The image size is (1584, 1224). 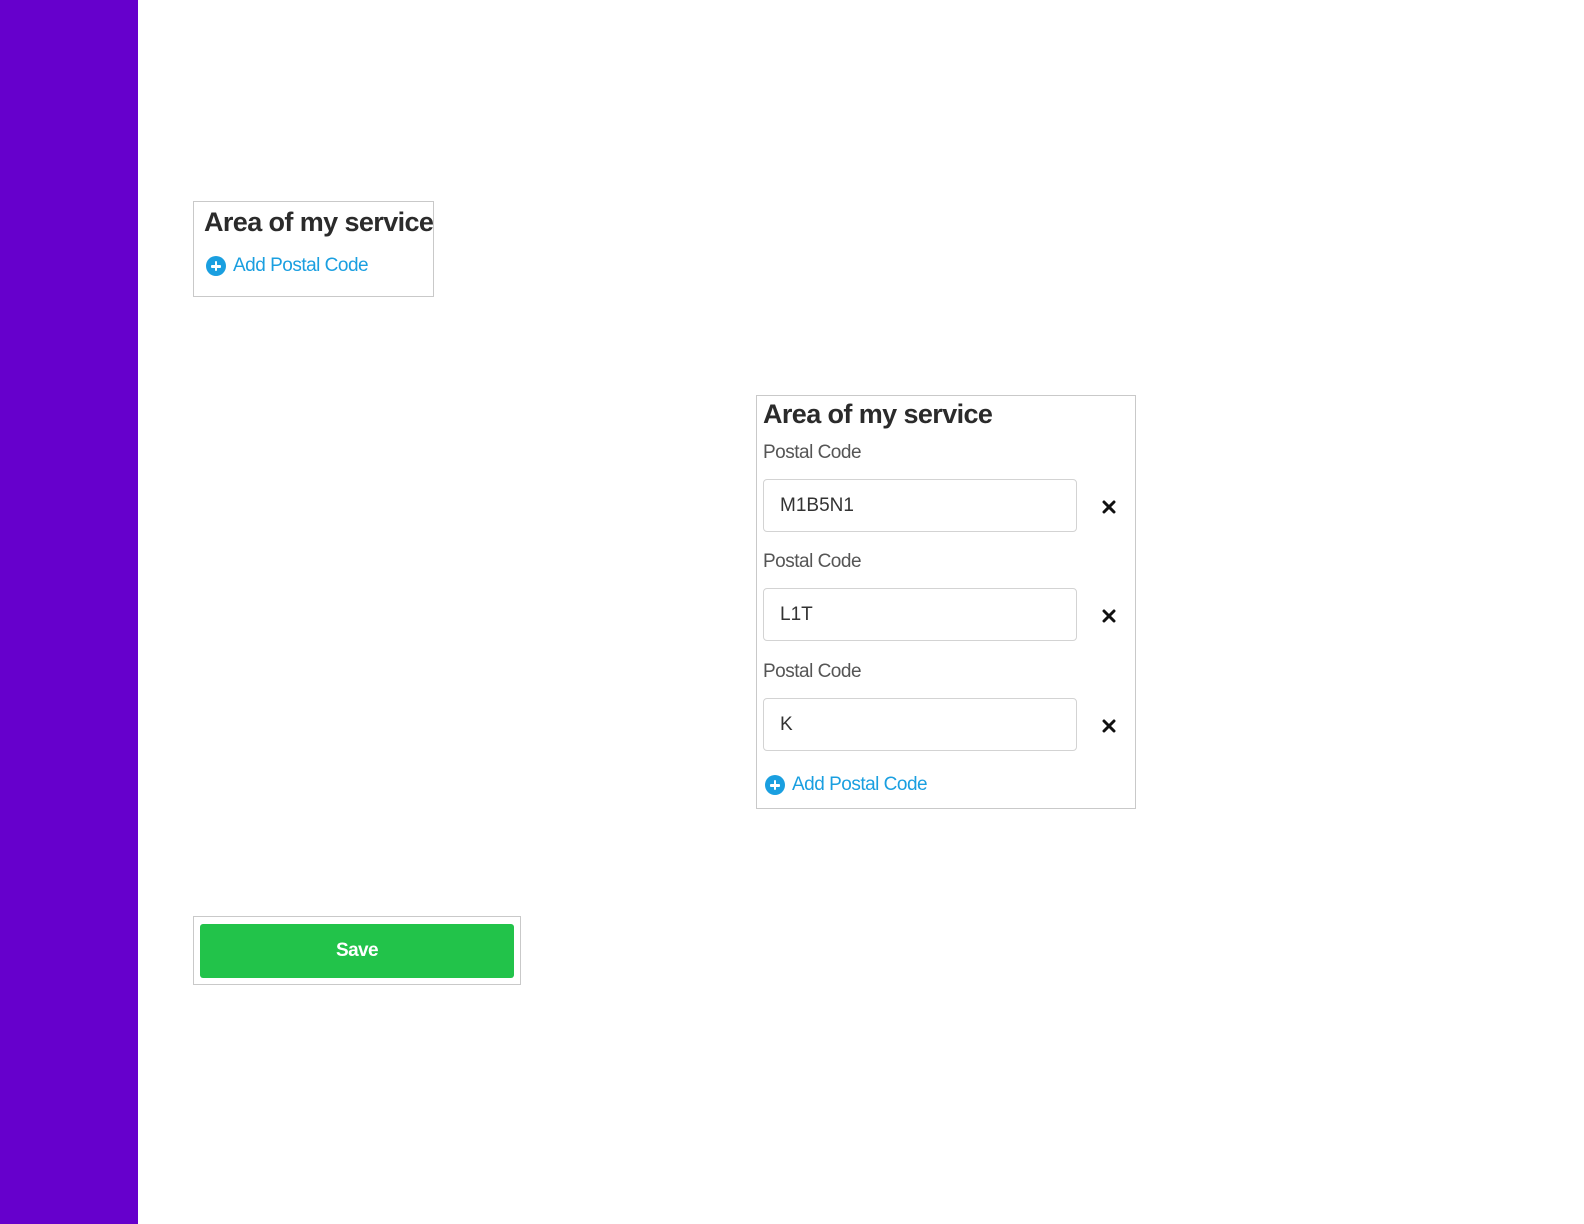 What do you see at coordinates (69, 612) in the screenshot?
I see `sidebar-strip` at bounding box center [69, 612].